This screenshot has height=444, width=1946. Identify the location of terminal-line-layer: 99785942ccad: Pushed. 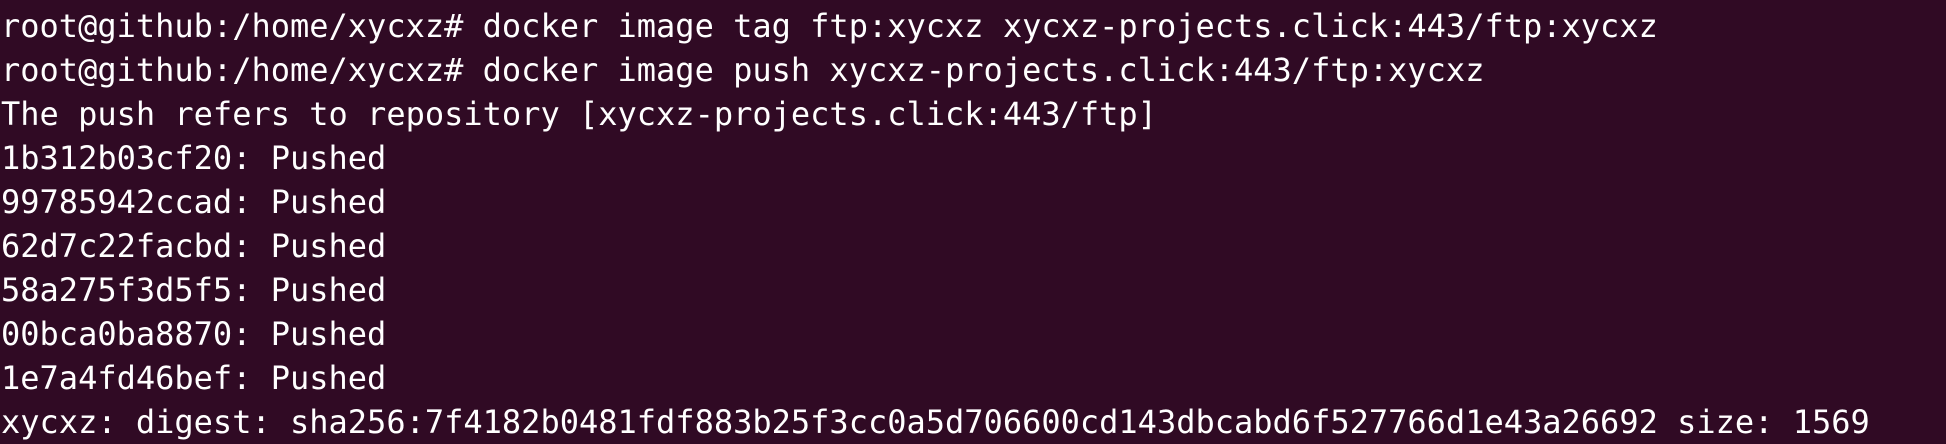
(194, 202).